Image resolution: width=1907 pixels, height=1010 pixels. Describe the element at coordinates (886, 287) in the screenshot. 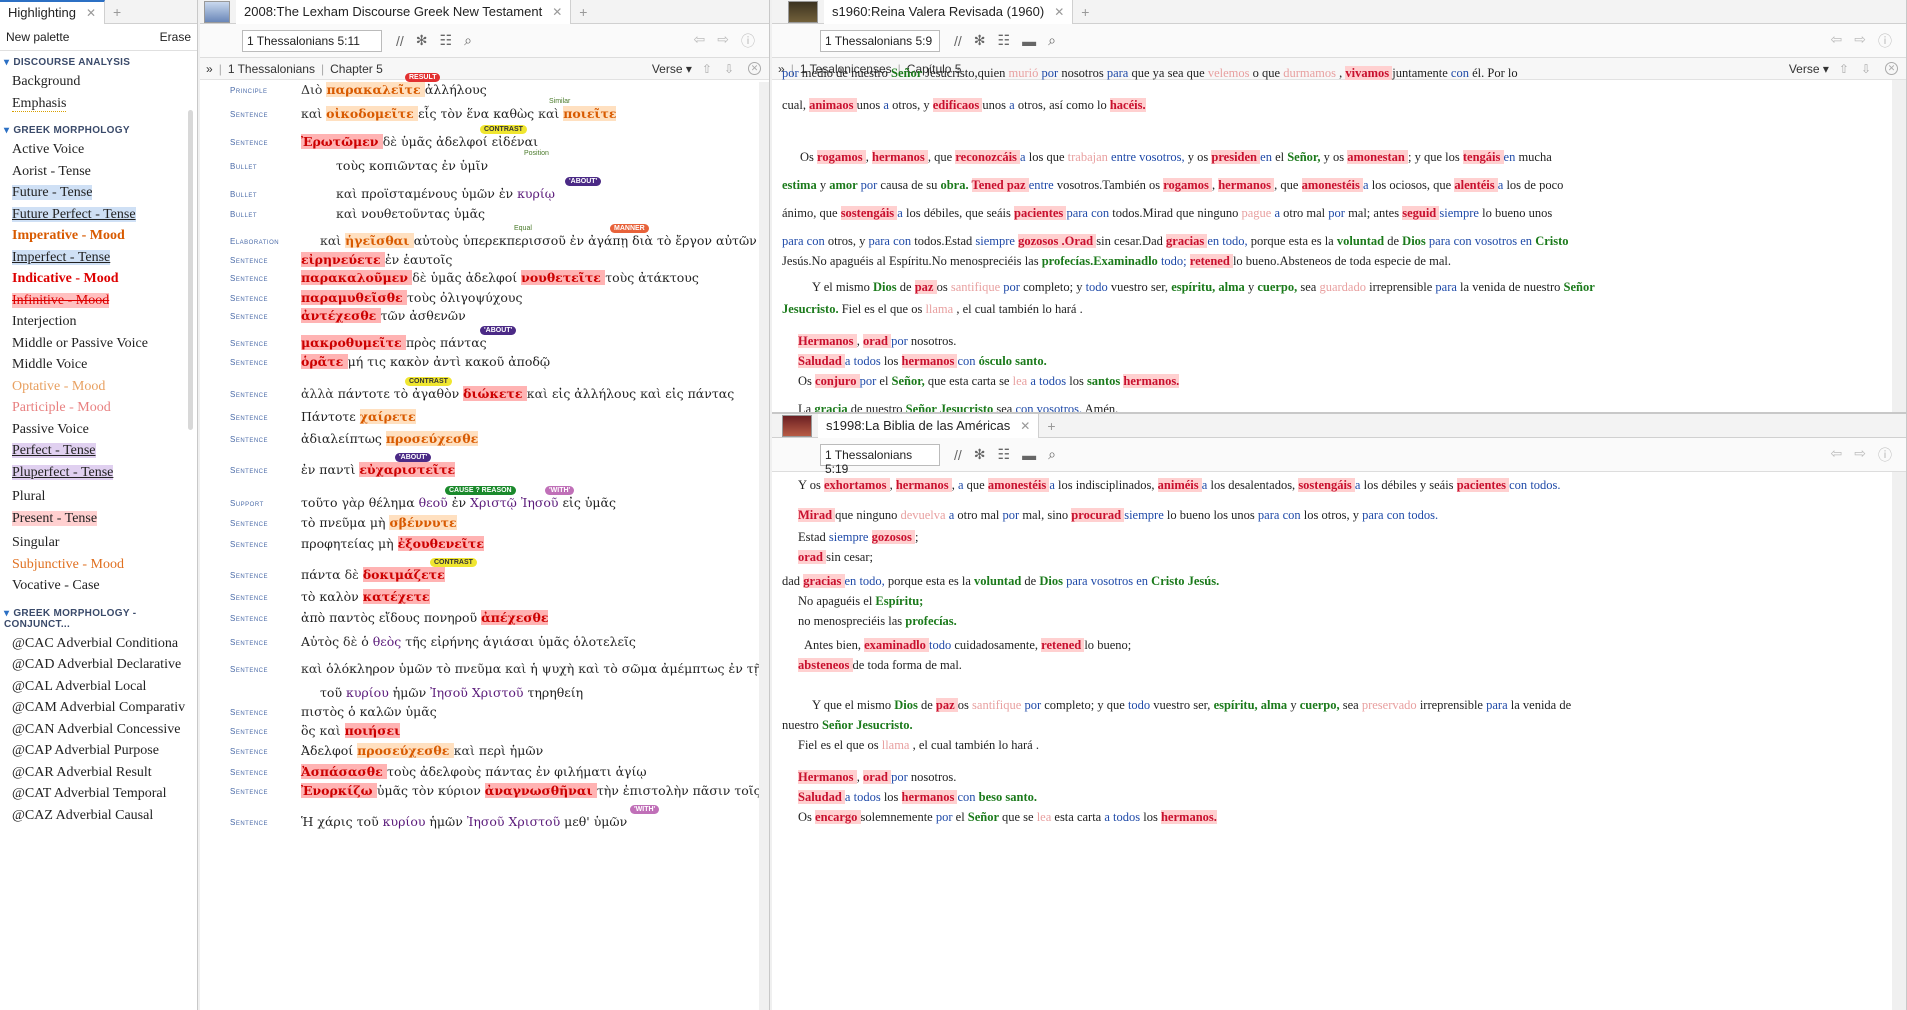

I see `verse-word: Dios` at that location.